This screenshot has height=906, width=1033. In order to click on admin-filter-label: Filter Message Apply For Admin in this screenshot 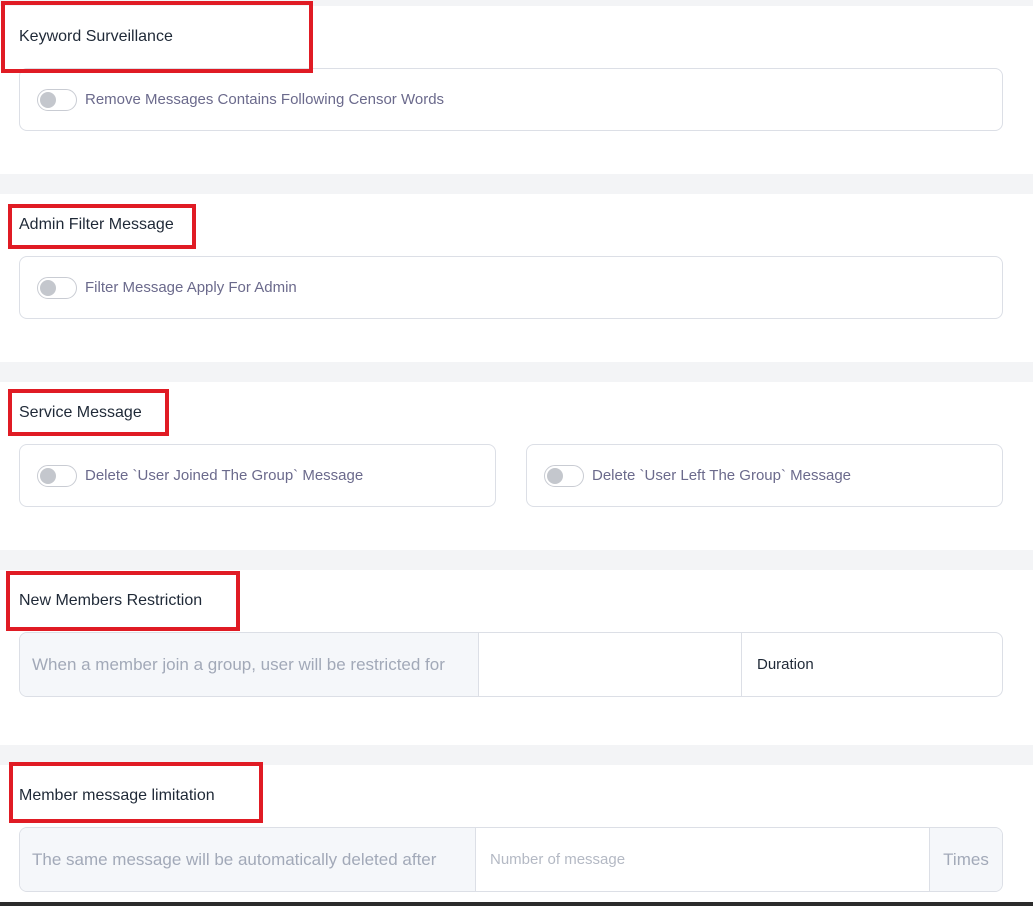, I will do `click(191, 287)`.